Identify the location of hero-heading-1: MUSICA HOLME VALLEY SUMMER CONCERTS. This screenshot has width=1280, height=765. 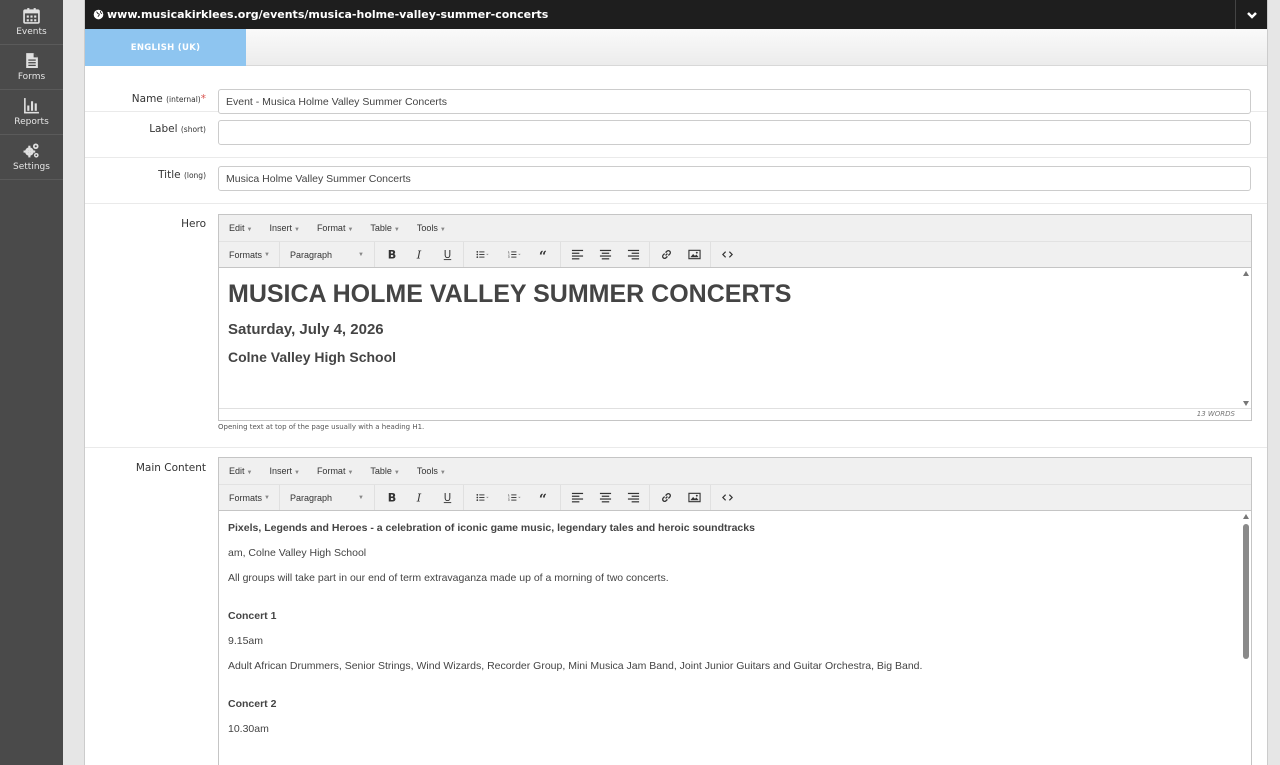
(510, 294).